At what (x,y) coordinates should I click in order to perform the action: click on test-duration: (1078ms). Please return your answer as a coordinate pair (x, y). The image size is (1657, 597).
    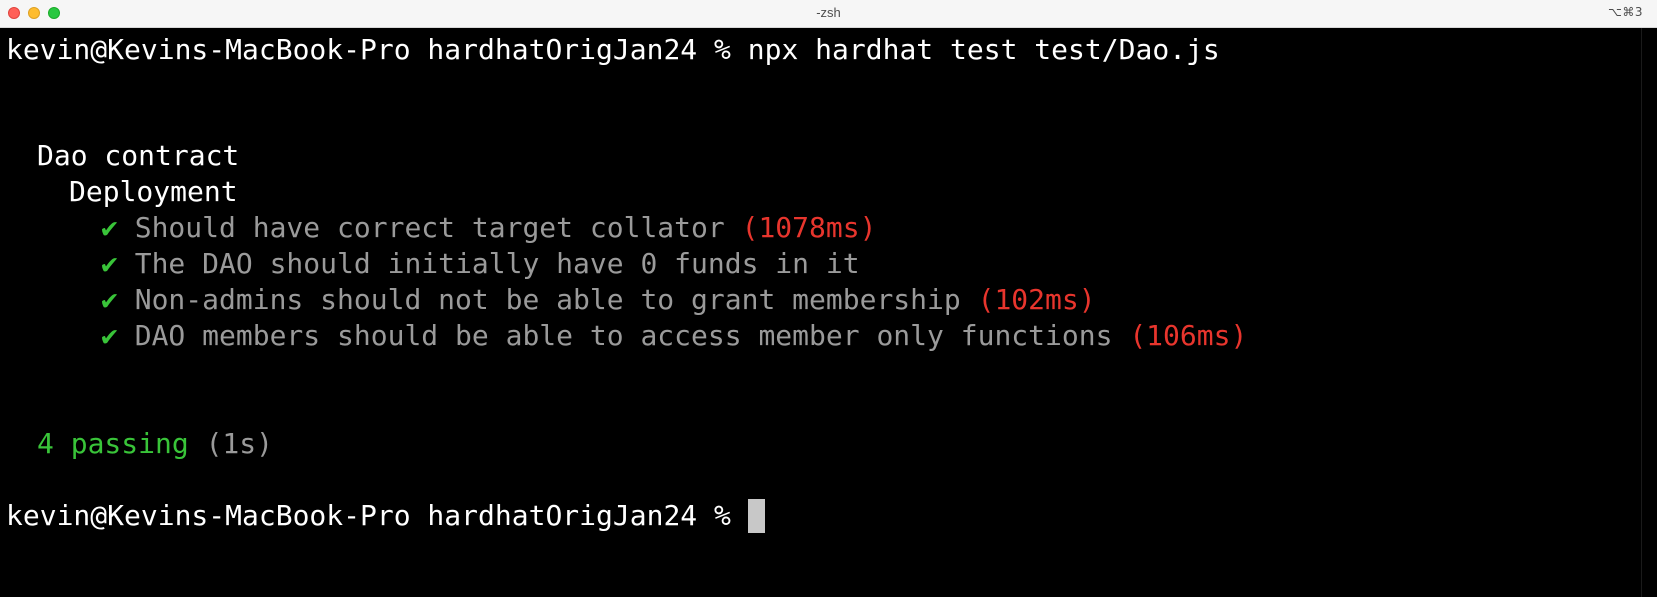
    Looking at the image, I should click on (809, 227).